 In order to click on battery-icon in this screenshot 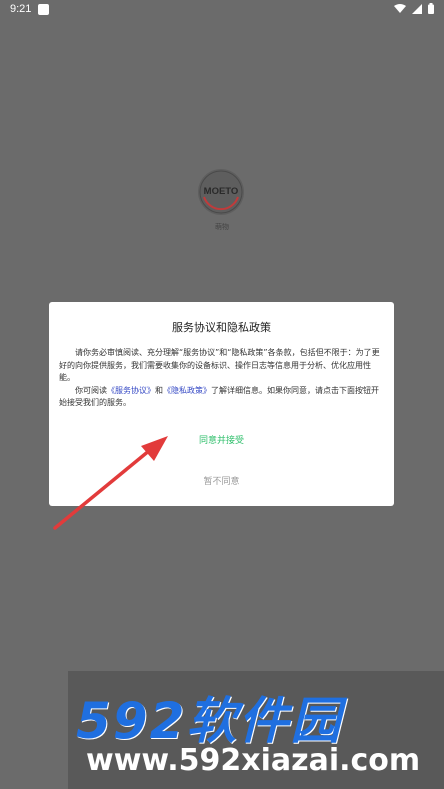, I will do `click(431, 8)`.